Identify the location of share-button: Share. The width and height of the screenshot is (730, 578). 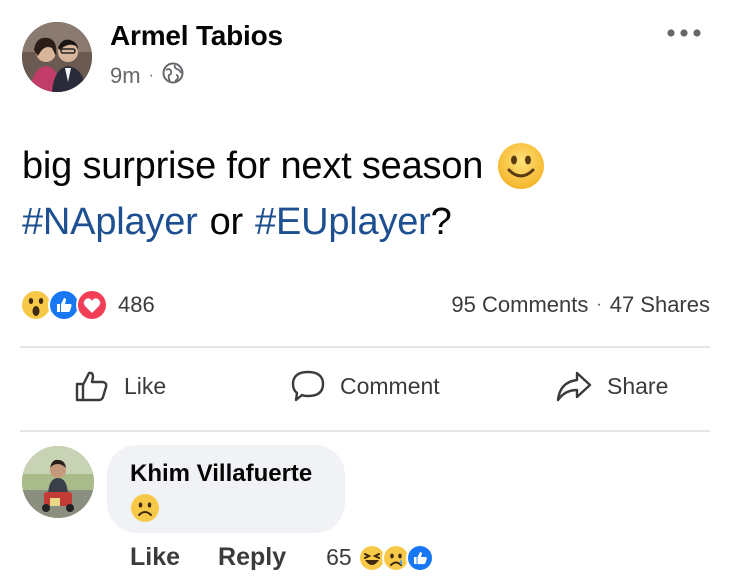
(611, 386).